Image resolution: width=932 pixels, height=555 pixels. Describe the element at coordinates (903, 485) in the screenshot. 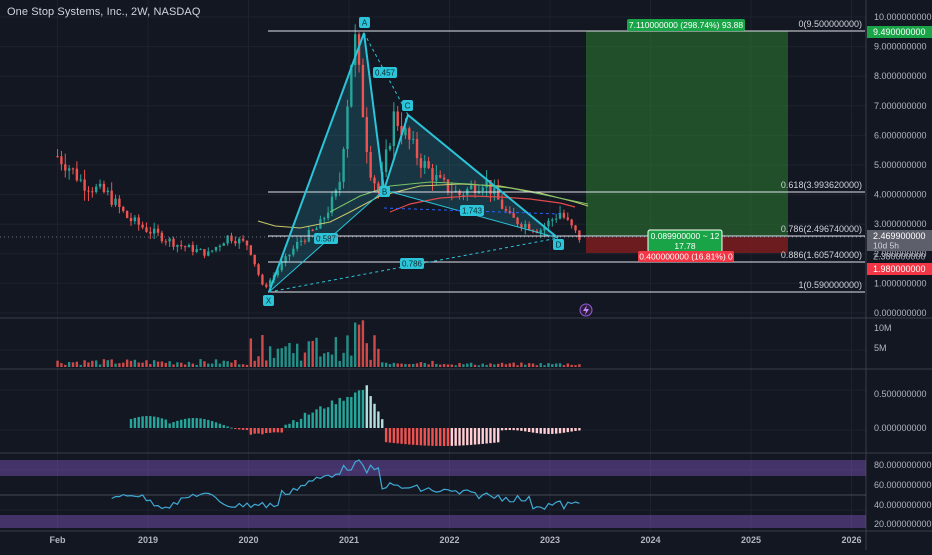

I see `rsi-tick-60: 60.000000000` at that location.